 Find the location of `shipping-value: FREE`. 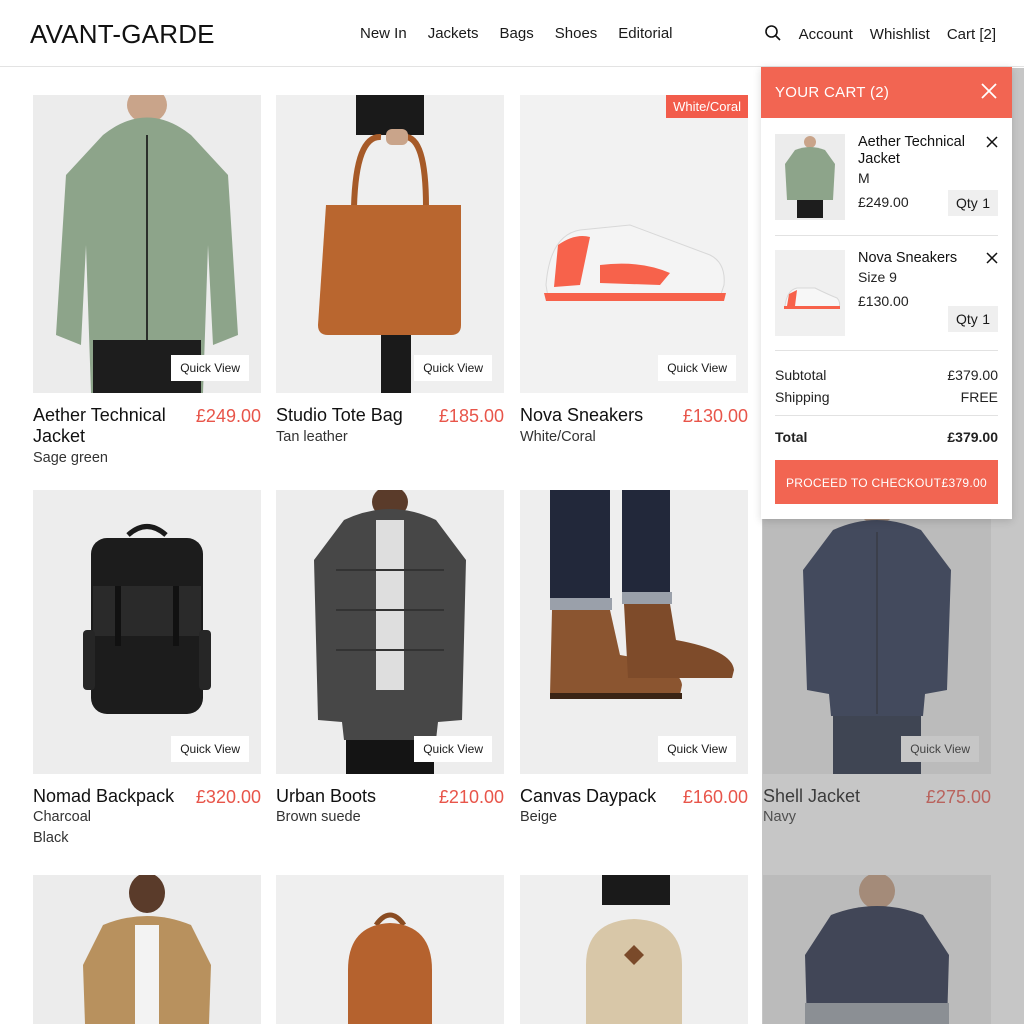

shipping-value: FREE is located at coordinates (979, 397).